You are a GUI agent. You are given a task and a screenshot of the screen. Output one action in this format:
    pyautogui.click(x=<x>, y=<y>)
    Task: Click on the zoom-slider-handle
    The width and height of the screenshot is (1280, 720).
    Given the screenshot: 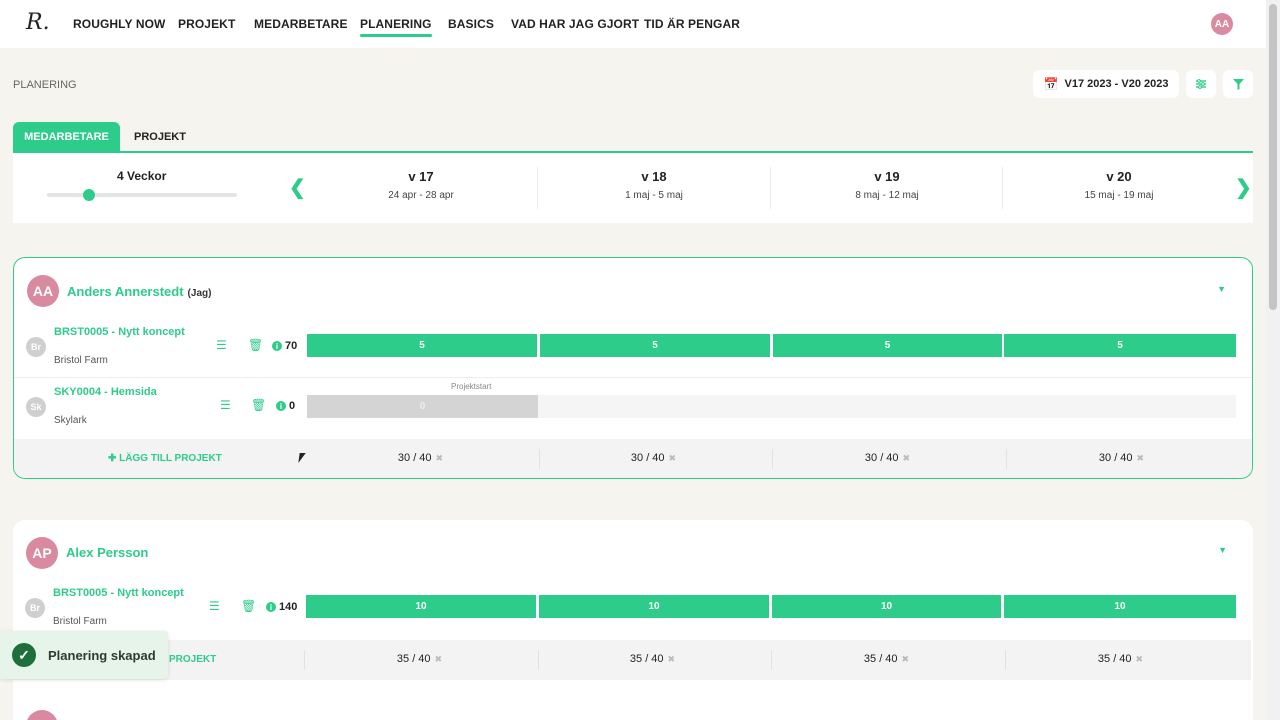 What is the action you would take?
    pyautogui.click(x=89, y=195)
    